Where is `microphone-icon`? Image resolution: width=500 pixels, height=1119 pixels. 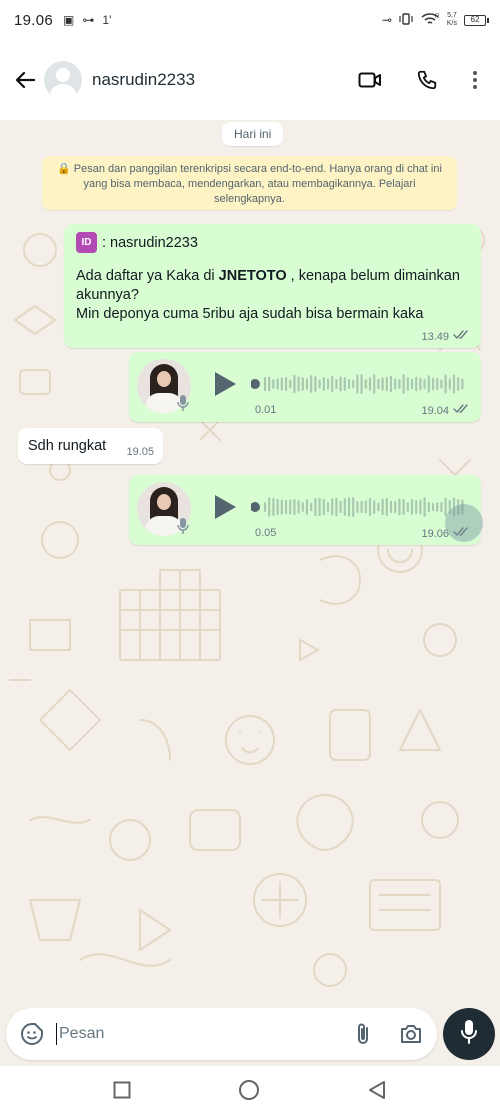 microphone-icon is located at coordinates (469, 1034).